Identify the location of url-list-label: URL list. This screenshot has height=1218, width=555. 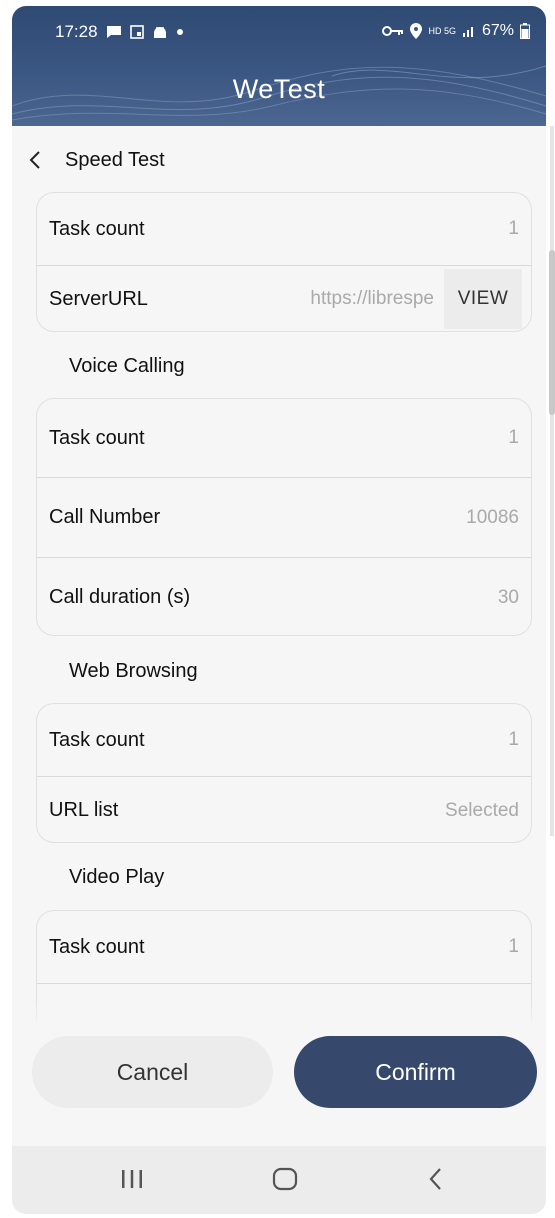
(84, 810).